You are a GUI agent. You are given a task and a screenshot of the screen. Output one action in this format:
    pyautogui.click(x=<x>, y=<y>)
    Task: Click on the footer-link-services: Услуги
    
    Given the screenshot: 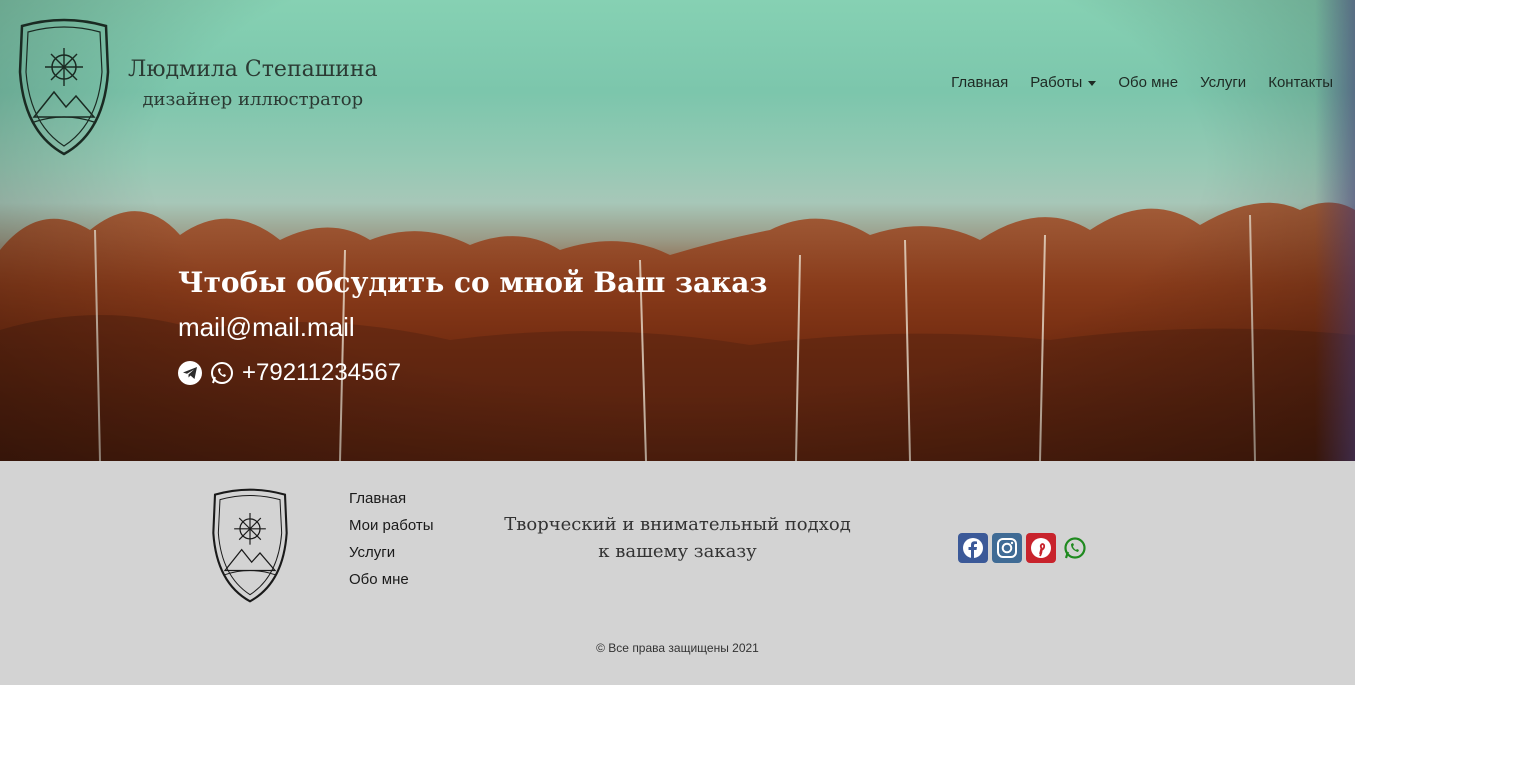 What is the action you would take?
    pyautogui.click(x=391, y=556)
    